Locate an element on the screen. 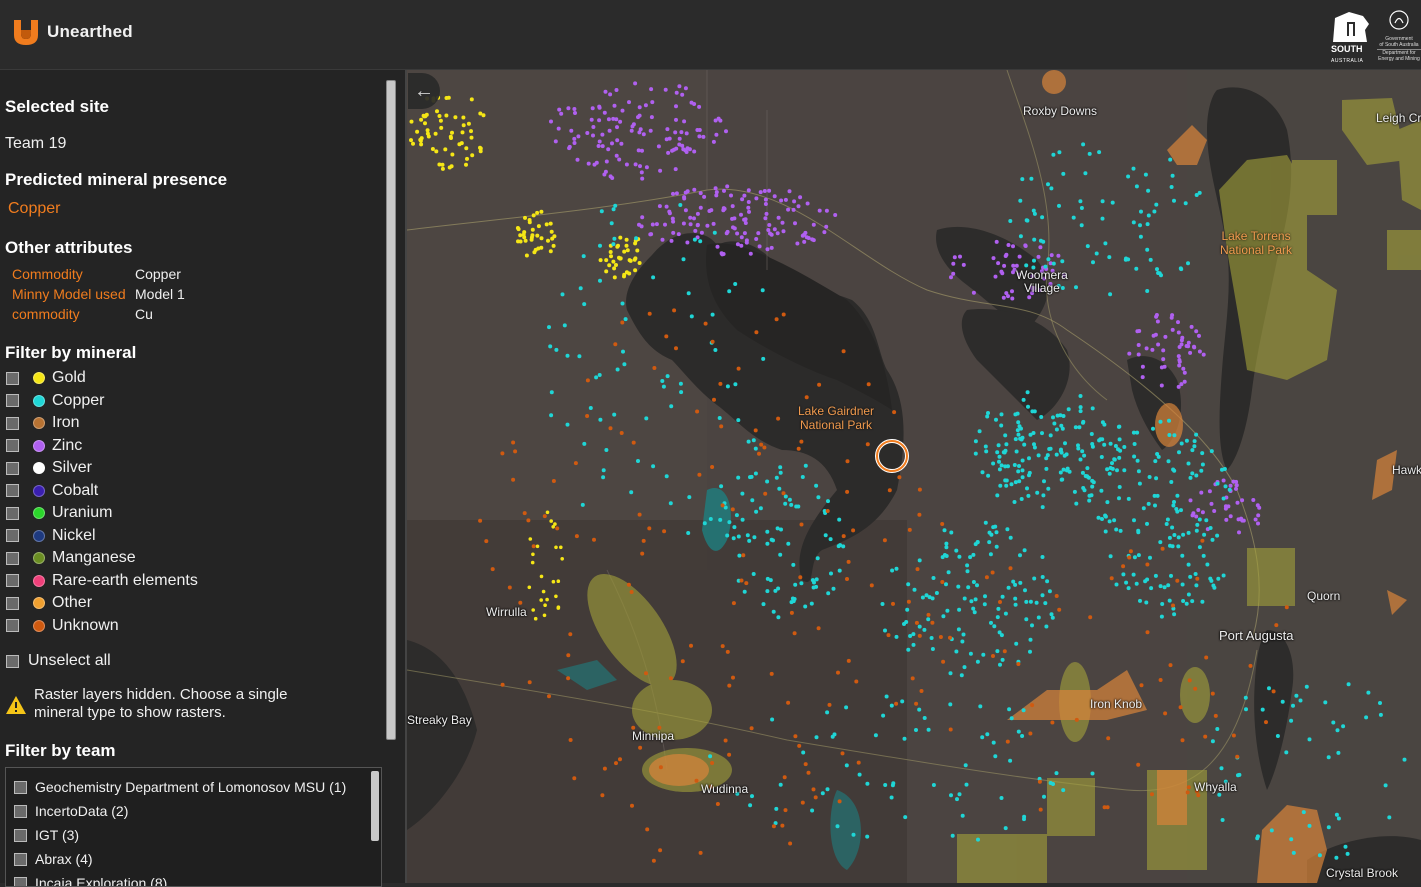 This screenshot has width=1421, height=887. mineral-filter-gold: Gold is located at coordinates (46, 378).